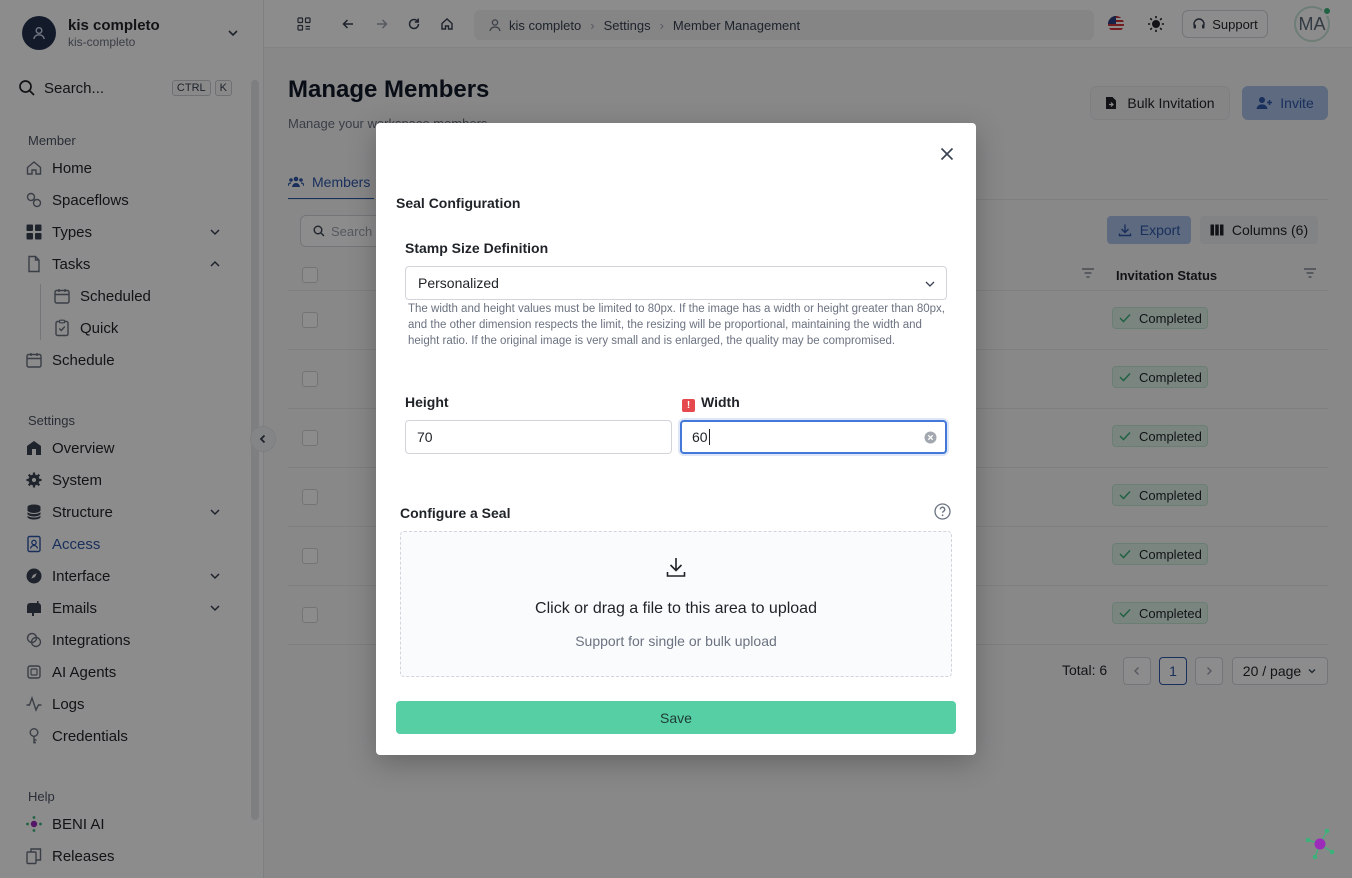 This screenshot has width=1352, height=878. I want to click on height-label: Height, so click(427, 402).